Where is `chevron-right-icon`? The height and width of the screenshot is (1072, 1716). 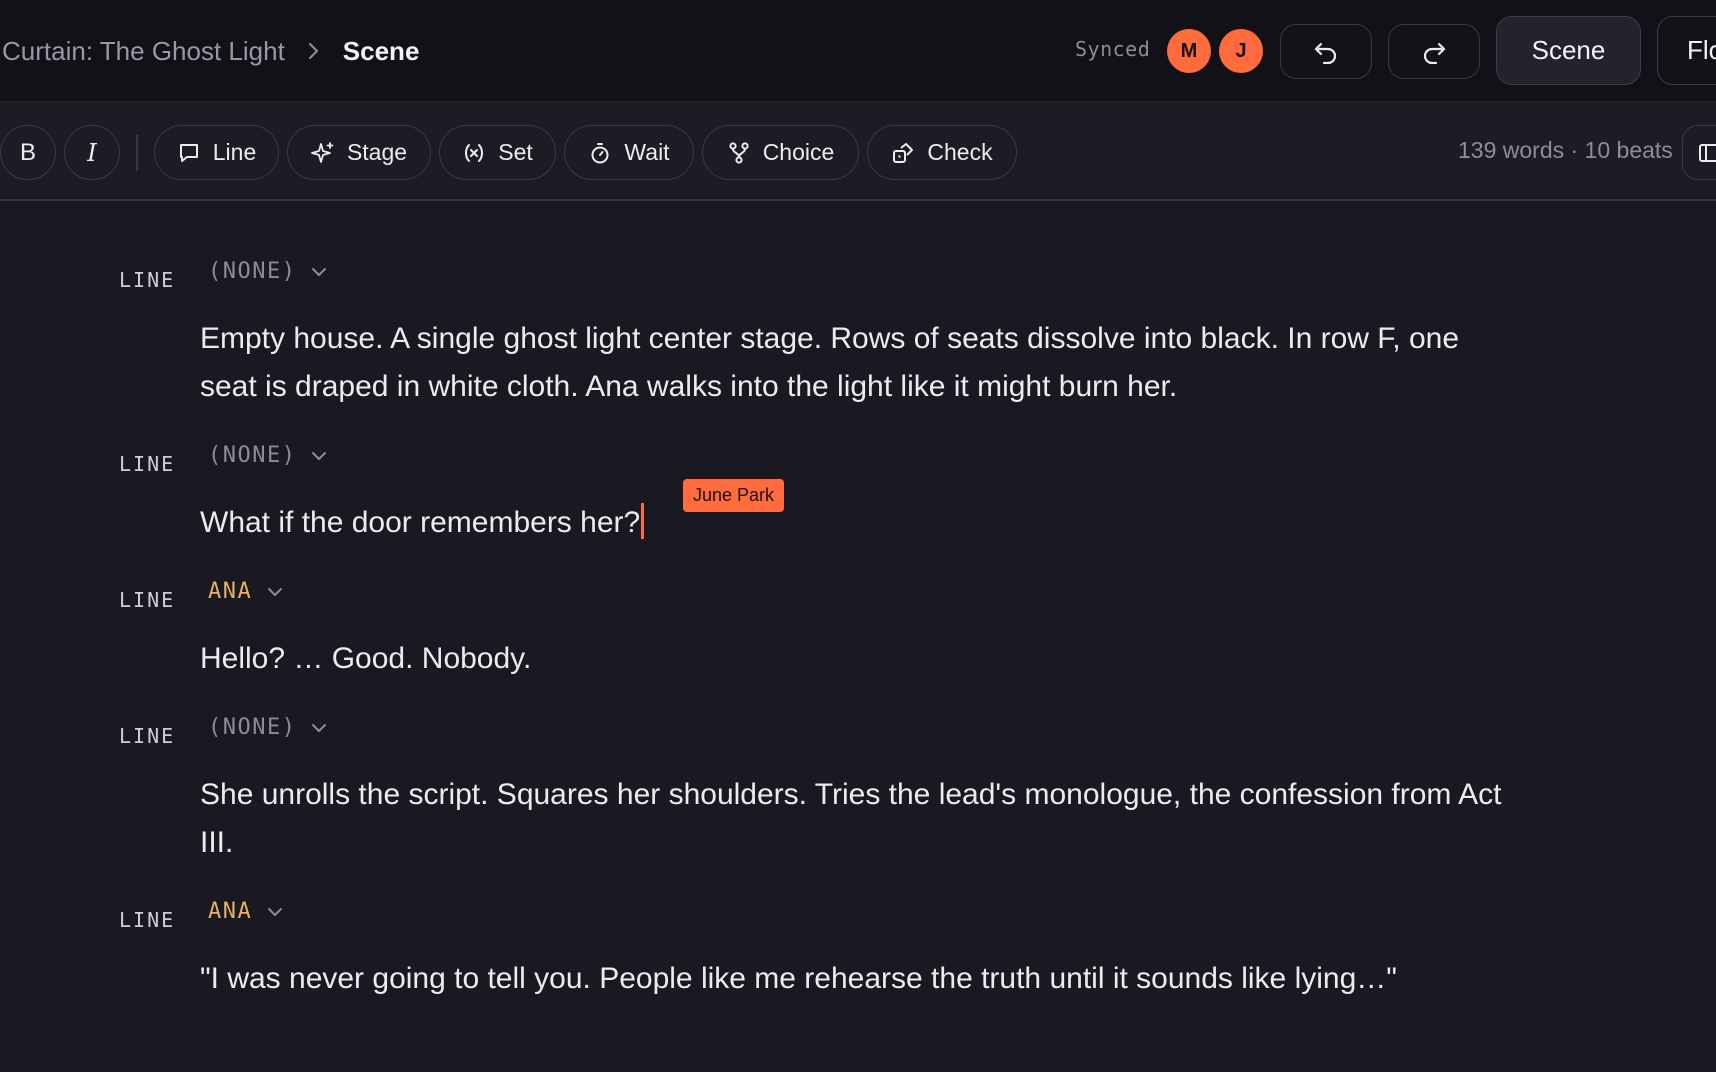 chevron-right-icon is located at coordinates (314, 51).